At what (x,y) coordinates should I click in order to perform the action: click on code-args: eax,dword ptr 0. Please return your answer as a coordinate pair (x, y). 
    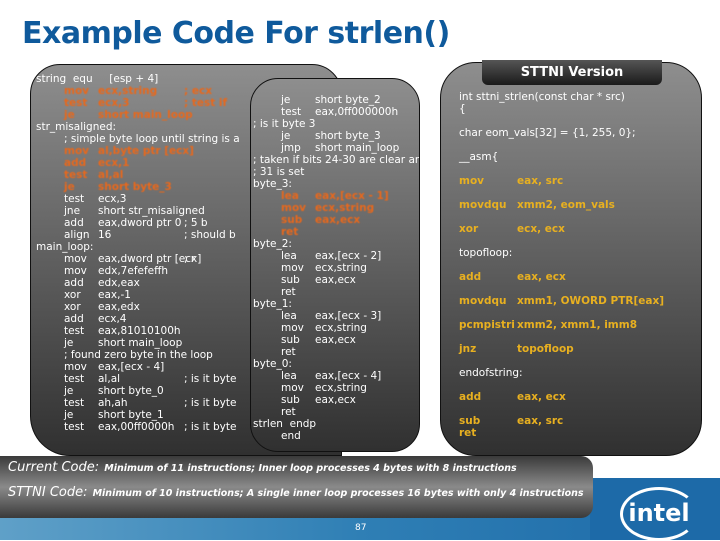
    Looking at the image, I should click on (140, 223).